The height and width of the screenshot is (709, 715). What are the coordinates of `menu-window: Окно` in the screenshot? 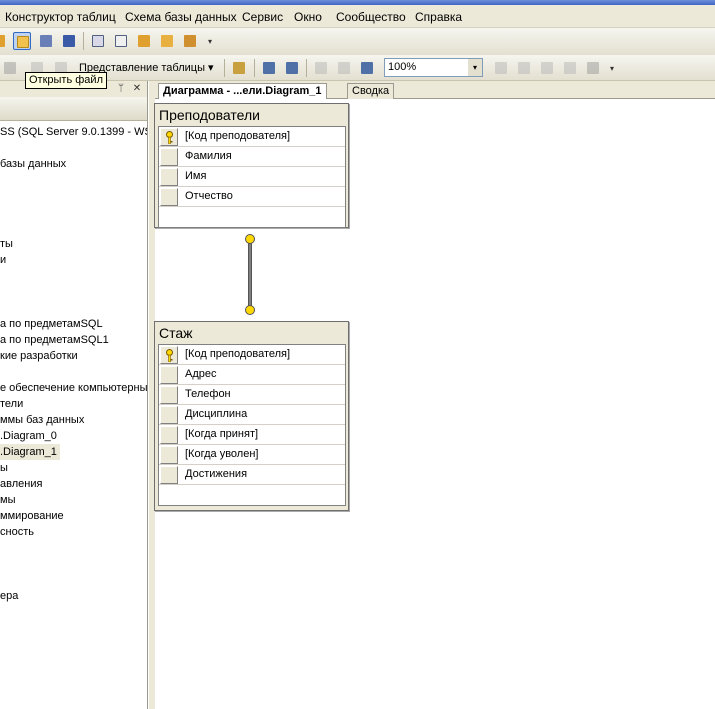 It's located at (308, 17).